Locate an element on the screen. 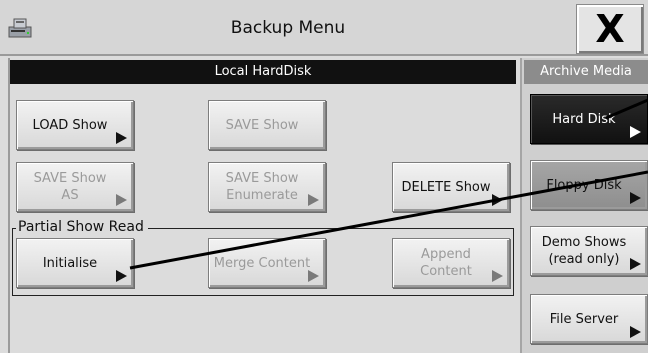 The image size is (648, 353). archive-file-server-button: File Server is located at coordinates (589, 319).